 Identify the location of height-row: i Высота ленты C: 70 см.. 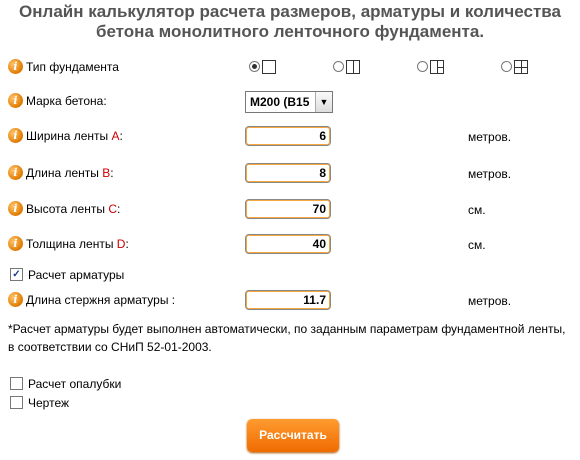
(290, 210).